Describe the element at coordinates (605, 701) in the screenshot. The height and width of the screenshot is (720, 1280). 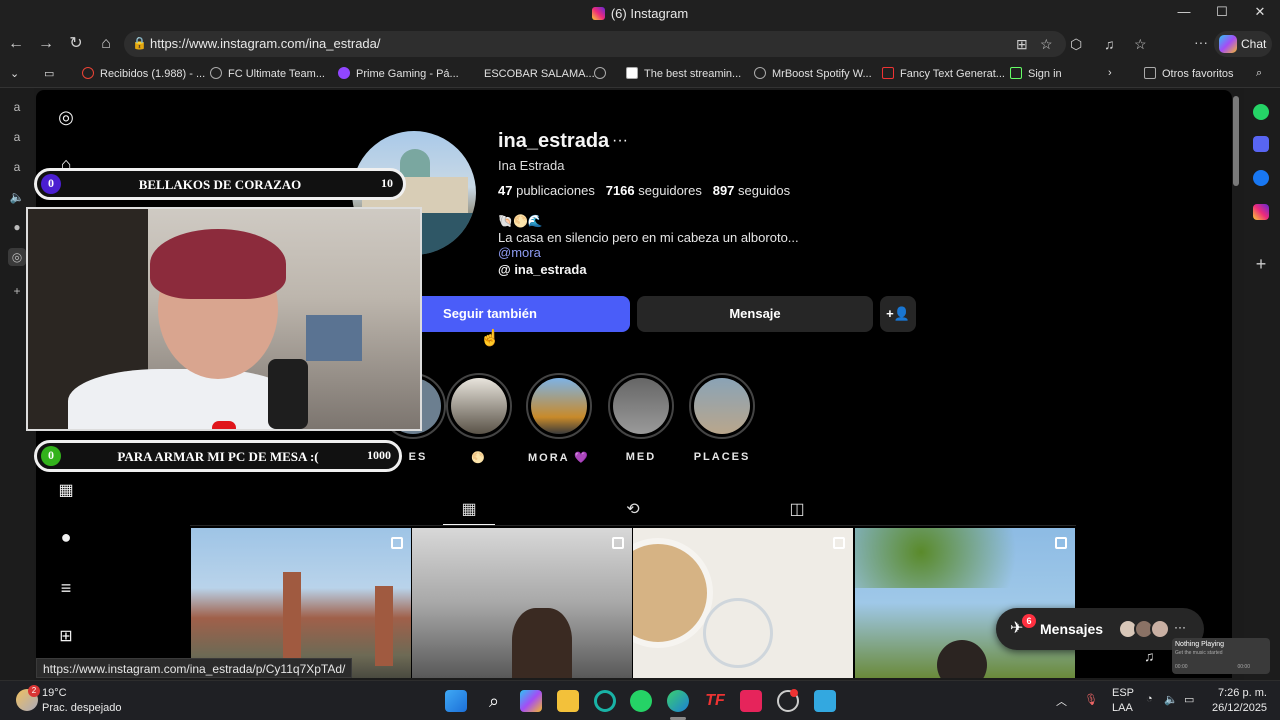
I see `app-c-icon` at that location.